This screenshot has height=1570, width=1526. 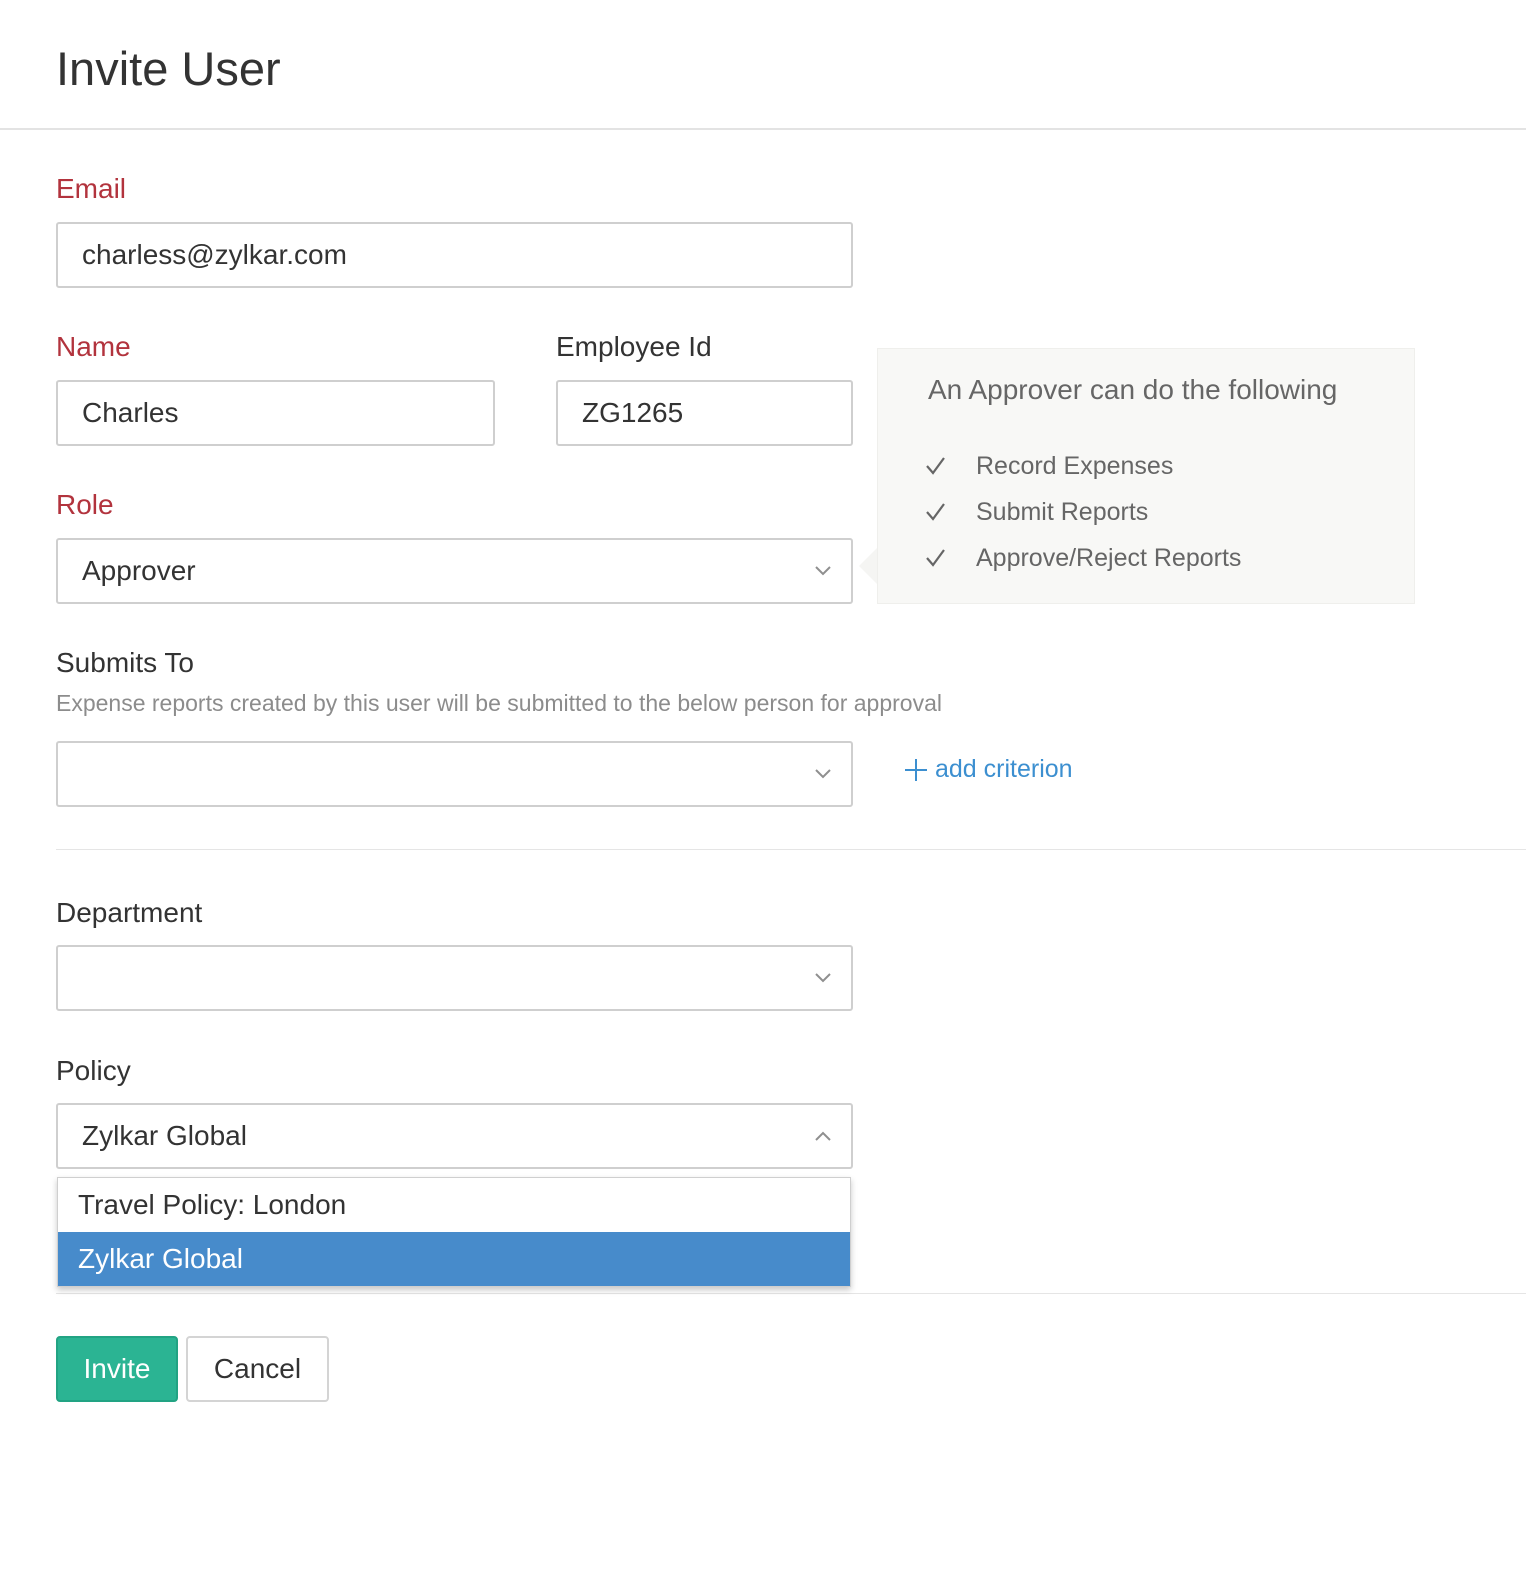 I want to click on name-label: Name, so click(x=93, y=346).